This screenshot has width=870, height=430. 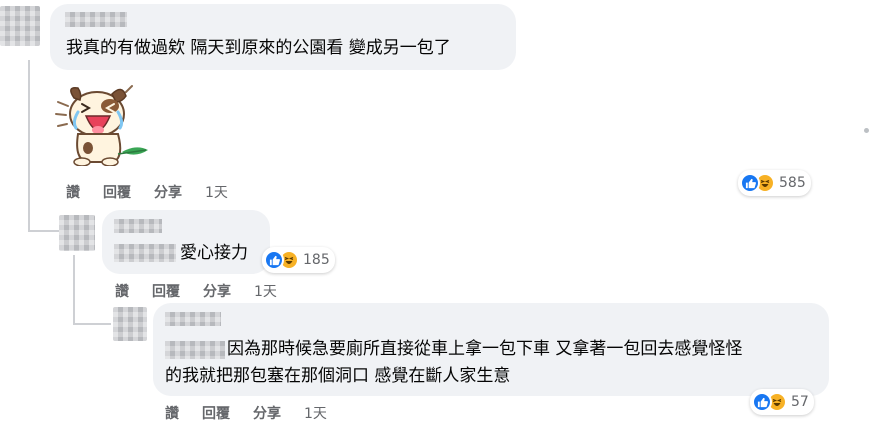 I want to click on reaction-count: 585, so click(x=792, y=183).